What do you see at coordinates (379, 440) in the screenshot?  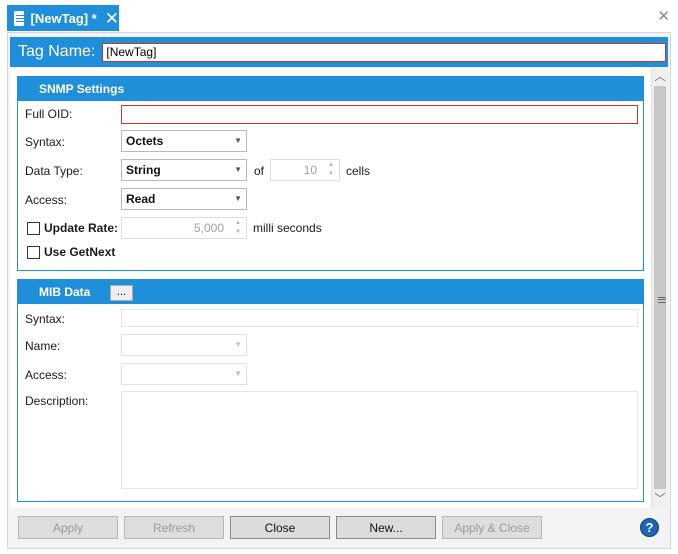 I see `mib-description-field` at bounding box center [379, 440].